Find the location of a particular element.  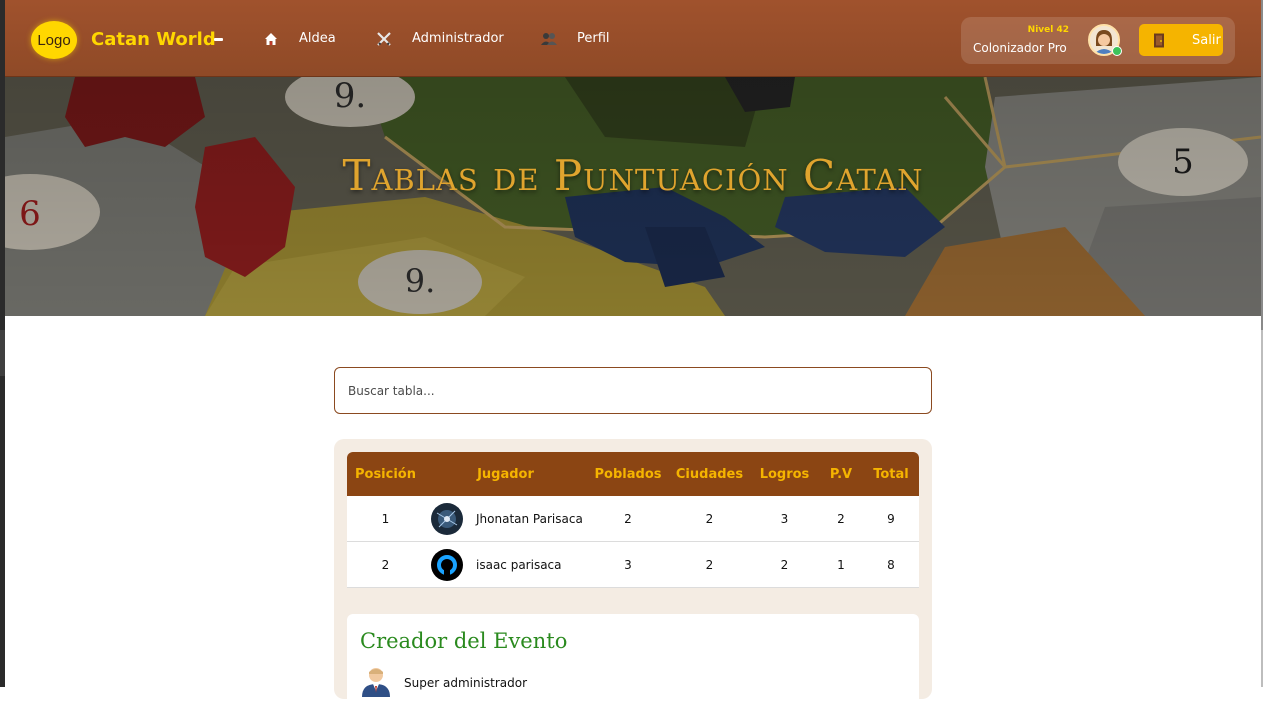

creator-name: Super administrador is located at coordinates (466, 683).